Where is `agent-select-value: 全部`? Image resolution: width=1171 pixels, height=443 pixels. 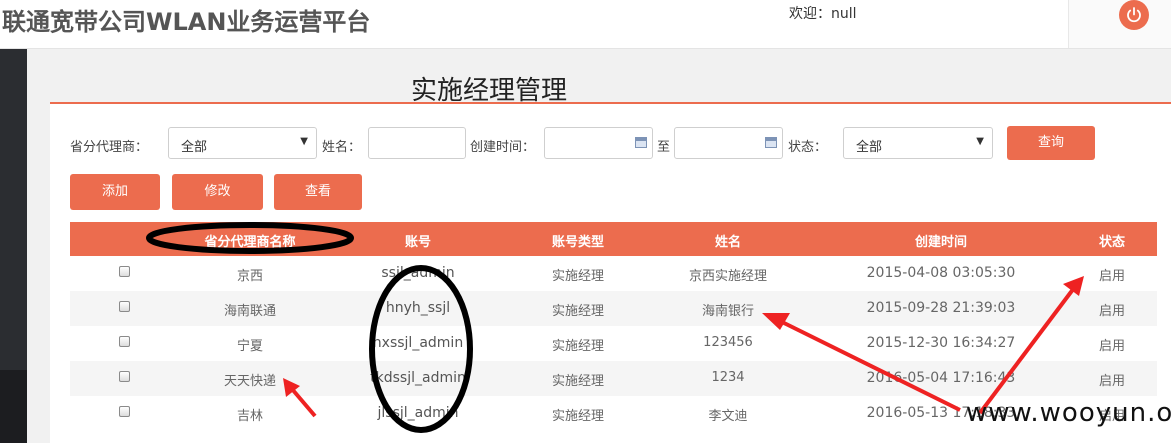 agent-select-value: 全部 is located at coordinates (194, 147).